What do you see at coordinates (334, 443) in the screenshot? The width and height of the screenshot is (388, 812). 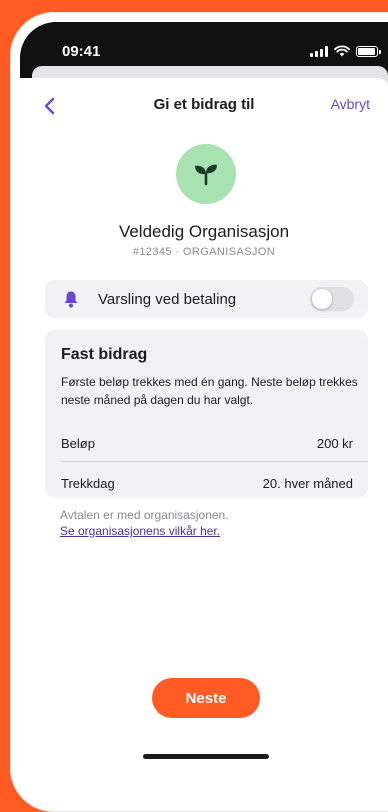 I see `amount-value: 200 kr` at bounding box center [334, 443].